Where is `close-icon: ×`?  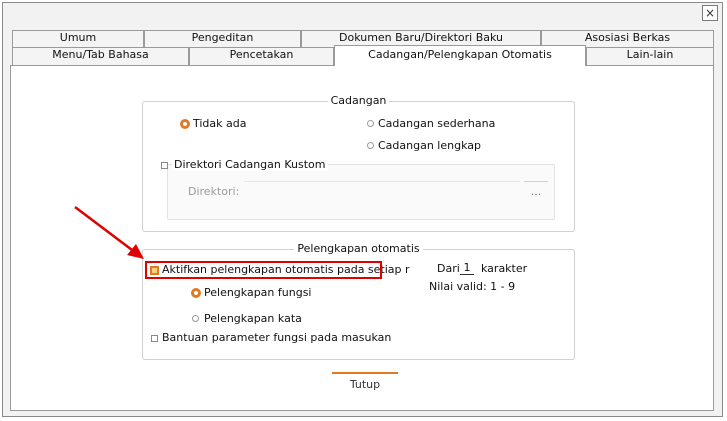
close-icon: × is located at coordinates (710, 13).